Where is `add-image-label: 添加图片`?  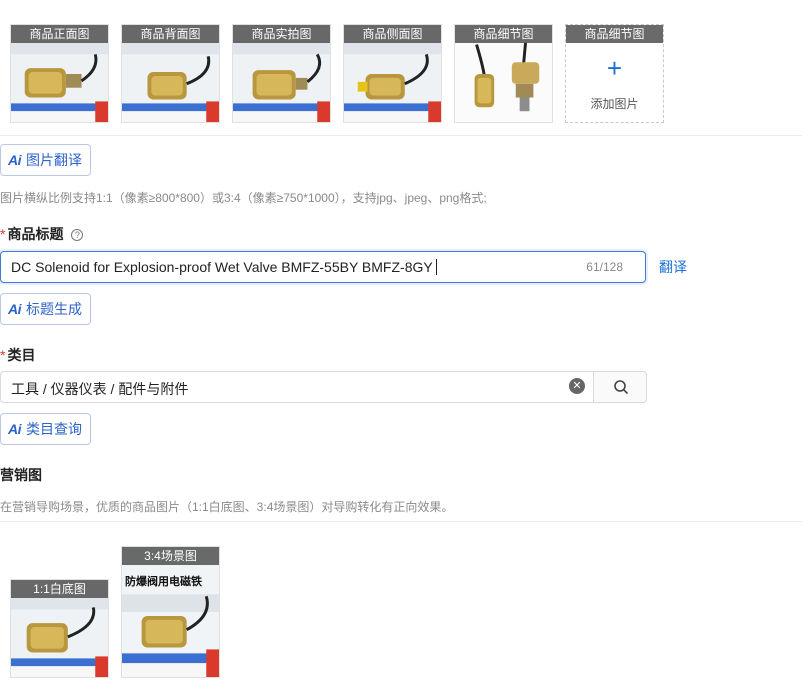 add-image-label: 添加图片 is located at coordinates (614, 104).